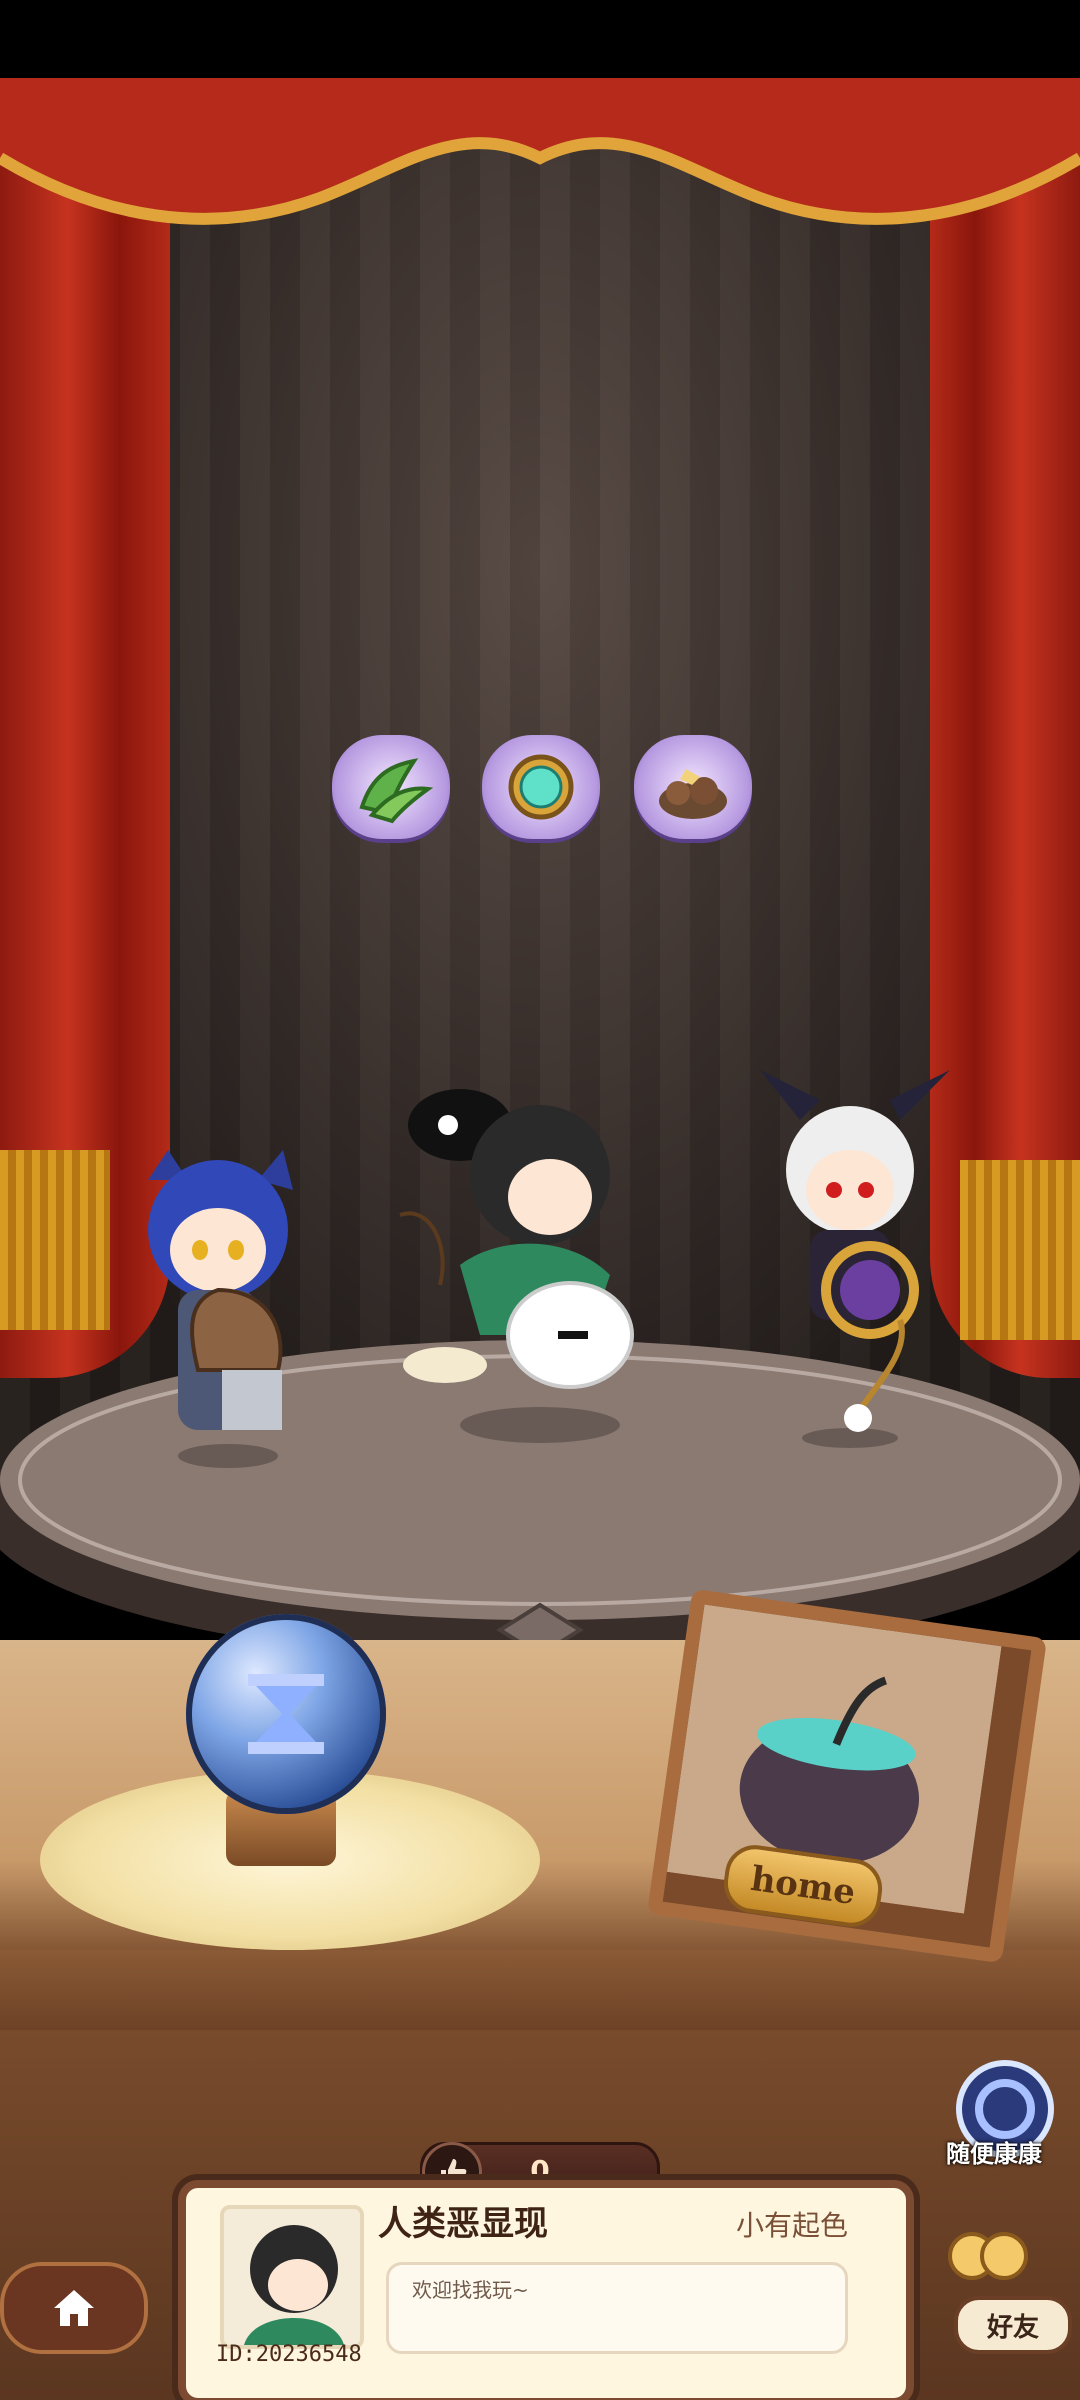 The height and width of the screenshot is (2400, 1080). What do you see at coordinates (535, 1265) in the screenshot?
I see `sleeping-boy-character` at bounding box center [535, 1265].